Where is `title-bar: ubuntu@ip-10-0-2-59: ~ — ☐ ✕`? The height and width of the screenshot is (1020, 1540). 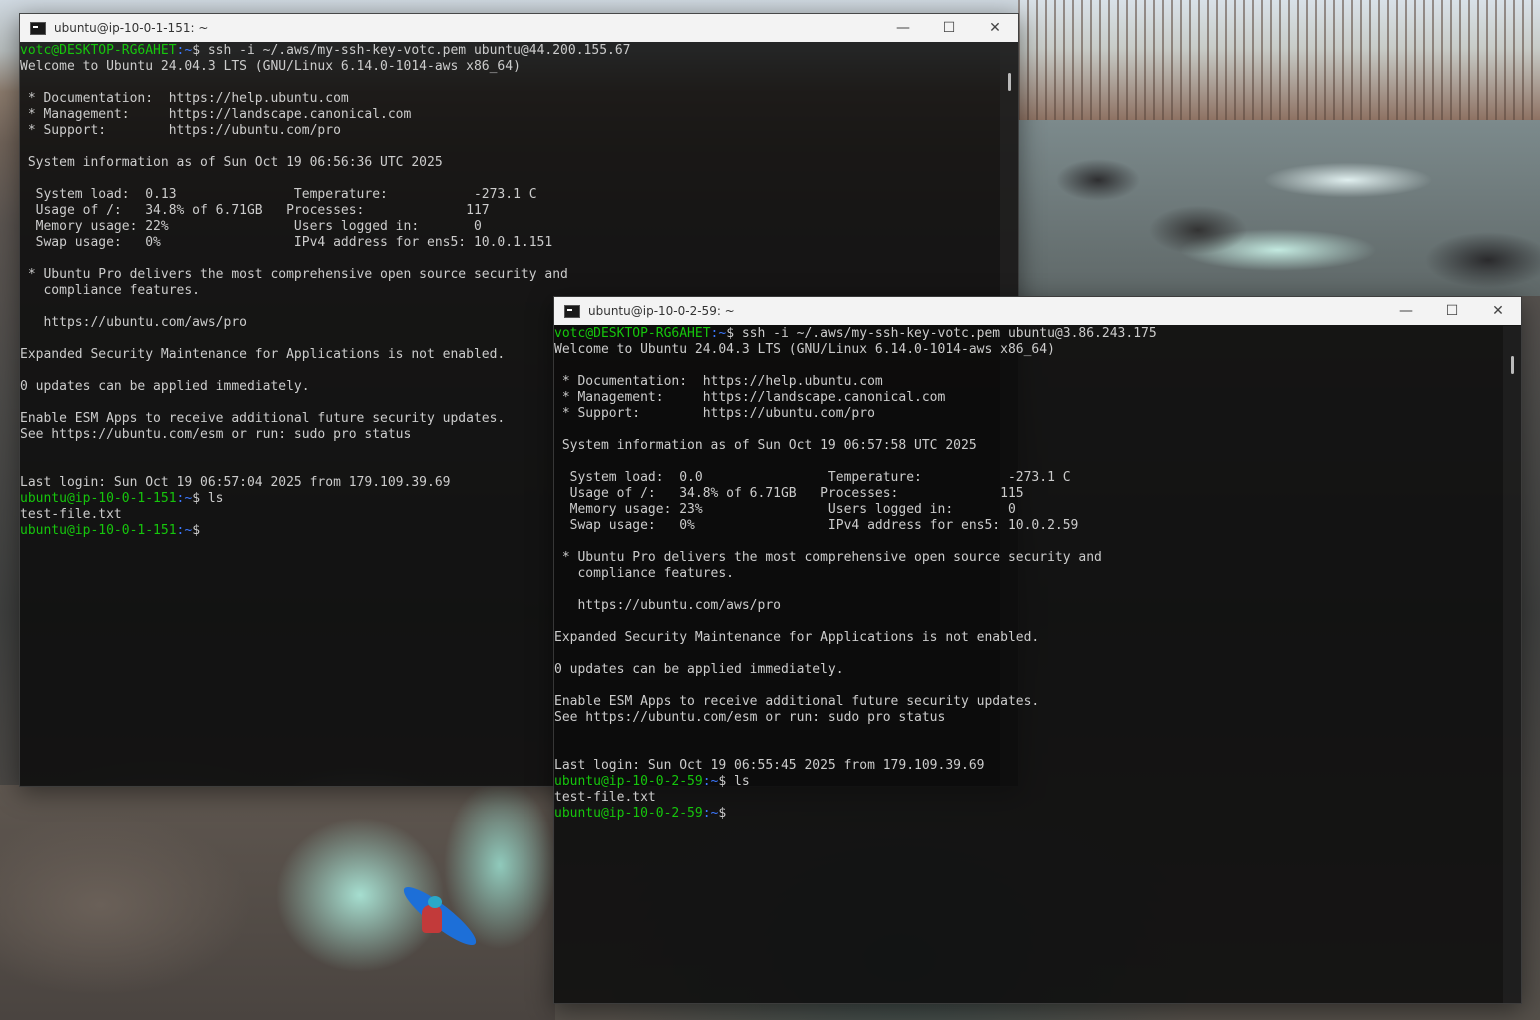 title-bar: ubuntu@ip-10-0-2-59: ~ — ☐ ✕ is located at coordinates (1037, 311).